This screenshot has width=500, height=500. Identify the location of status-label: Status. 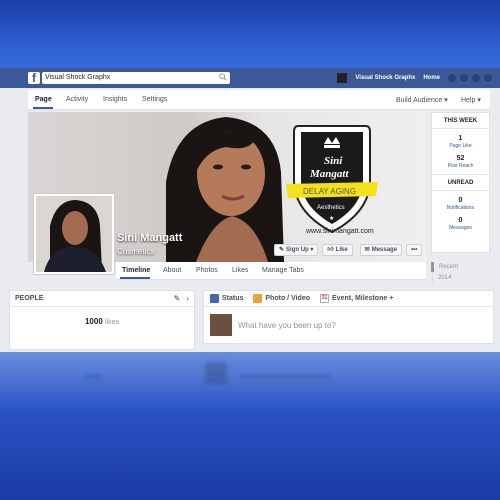
(233, 298).